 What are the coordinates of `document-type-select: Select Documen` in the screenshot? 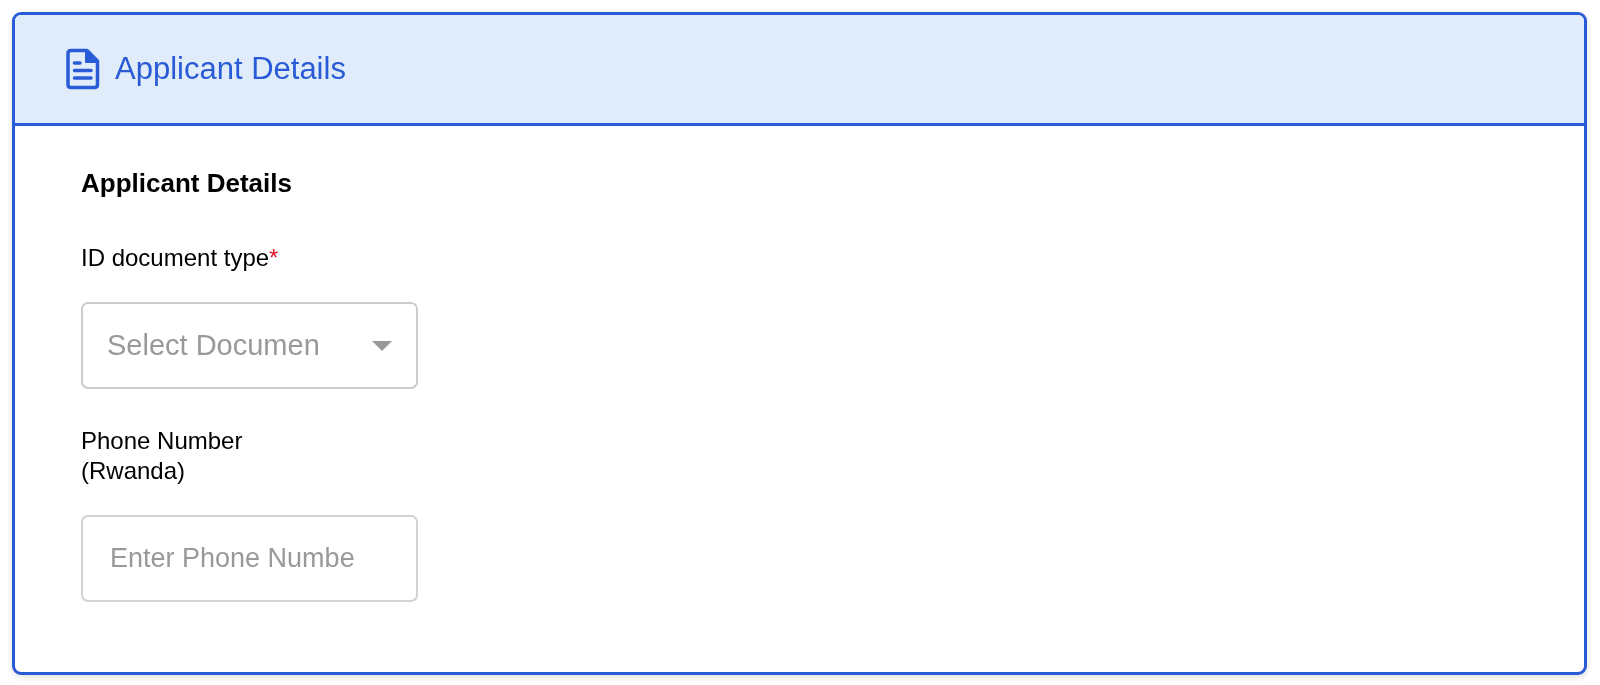 It's located at (249, 345).